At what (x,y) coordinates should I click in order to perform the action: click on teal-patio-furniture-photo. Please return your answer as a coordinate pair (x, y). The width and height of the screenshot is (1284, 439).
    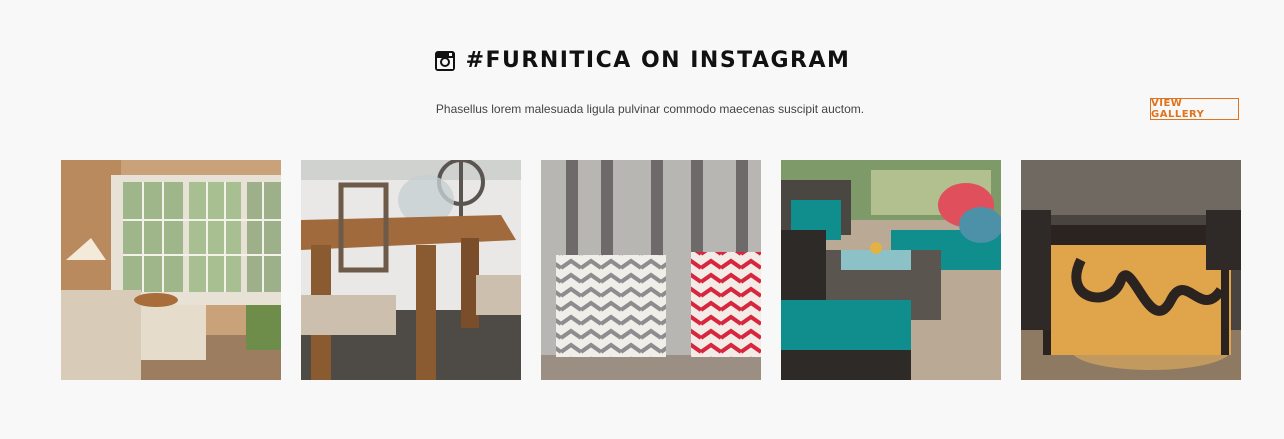
    Looking at the image, I should click on (891, 270).